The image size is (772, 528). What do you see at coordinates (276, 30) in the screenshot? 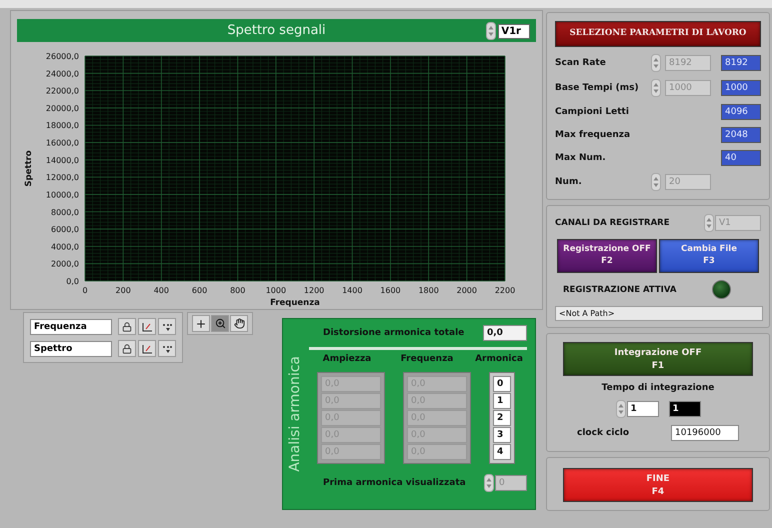
I see `graph-title: Spettro segnali` at bounding box center [276, 30].